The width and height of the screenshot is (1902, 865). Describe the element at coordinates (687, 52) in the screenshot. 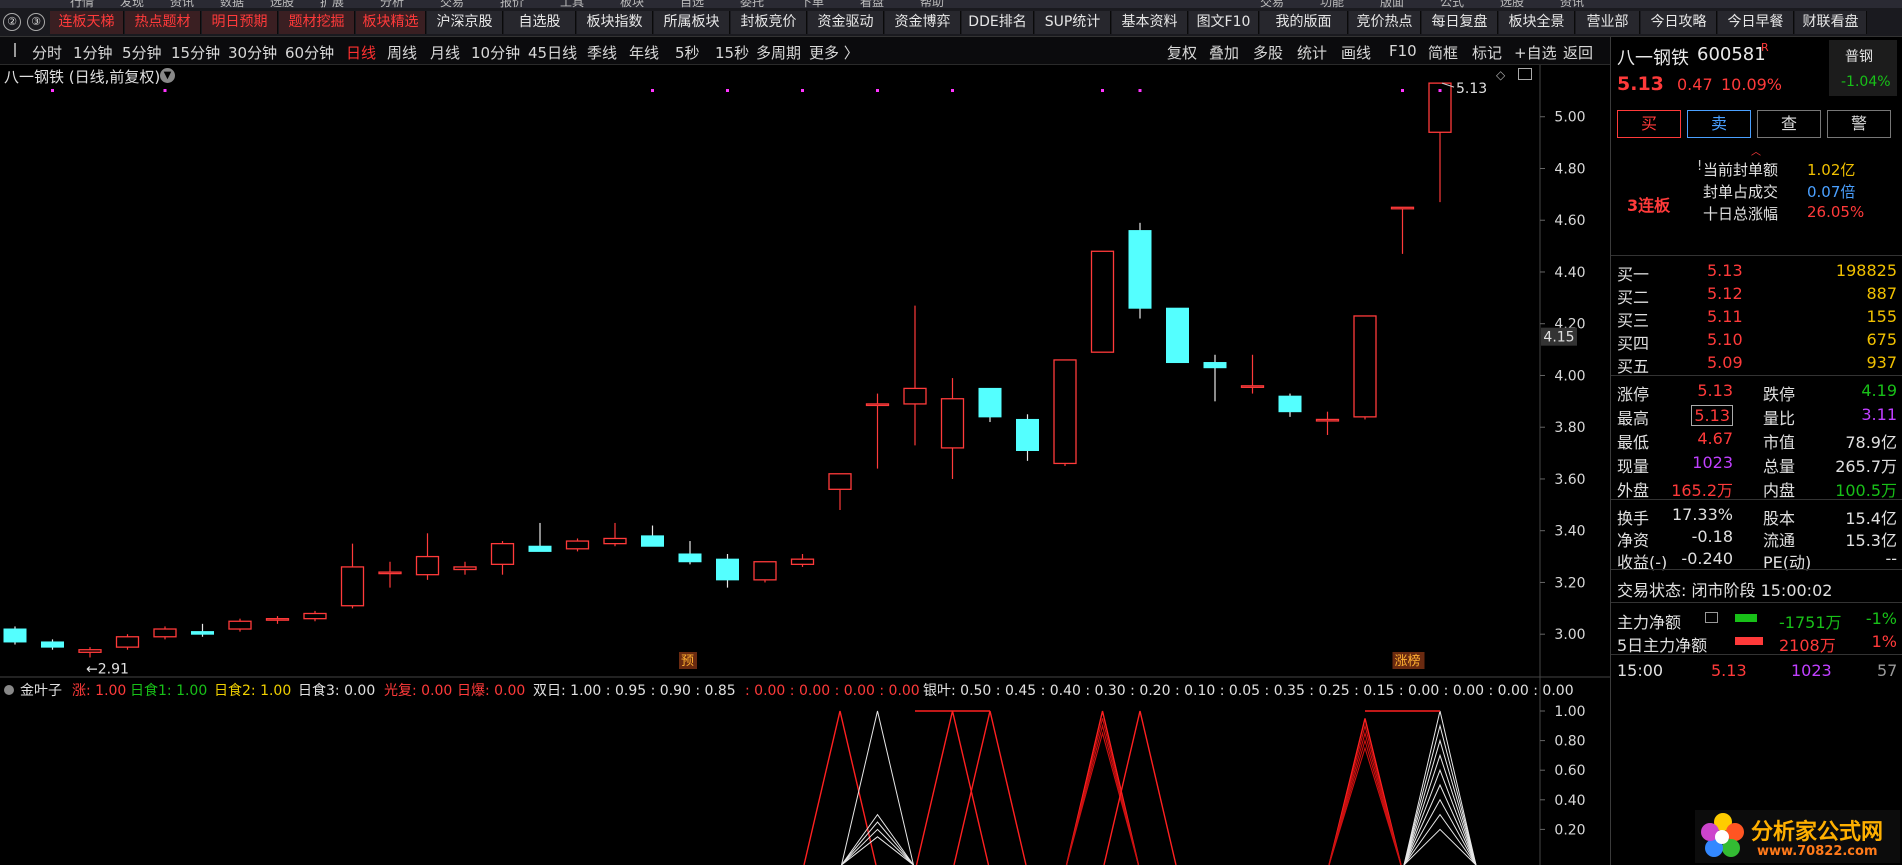

I see `period-13: 5秒` at that location.